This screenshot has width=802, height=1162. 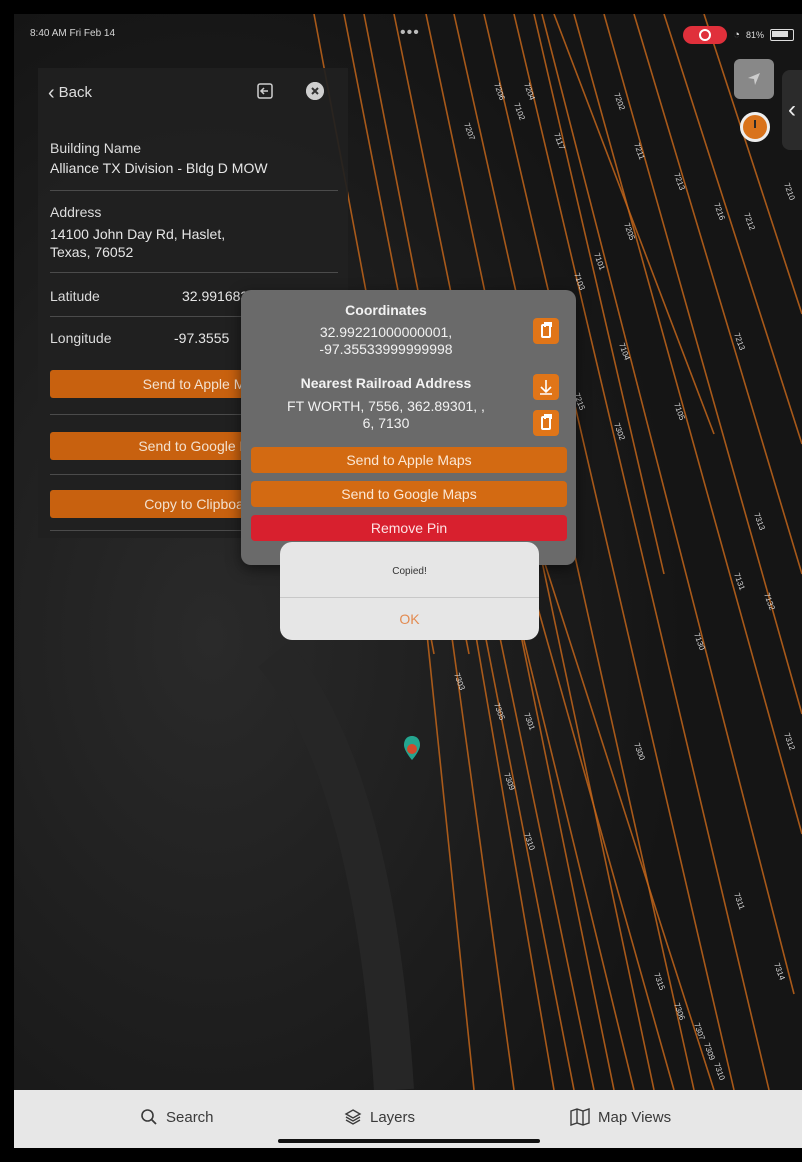 I want to click on address-label: Address, so click(x=76, y=212).